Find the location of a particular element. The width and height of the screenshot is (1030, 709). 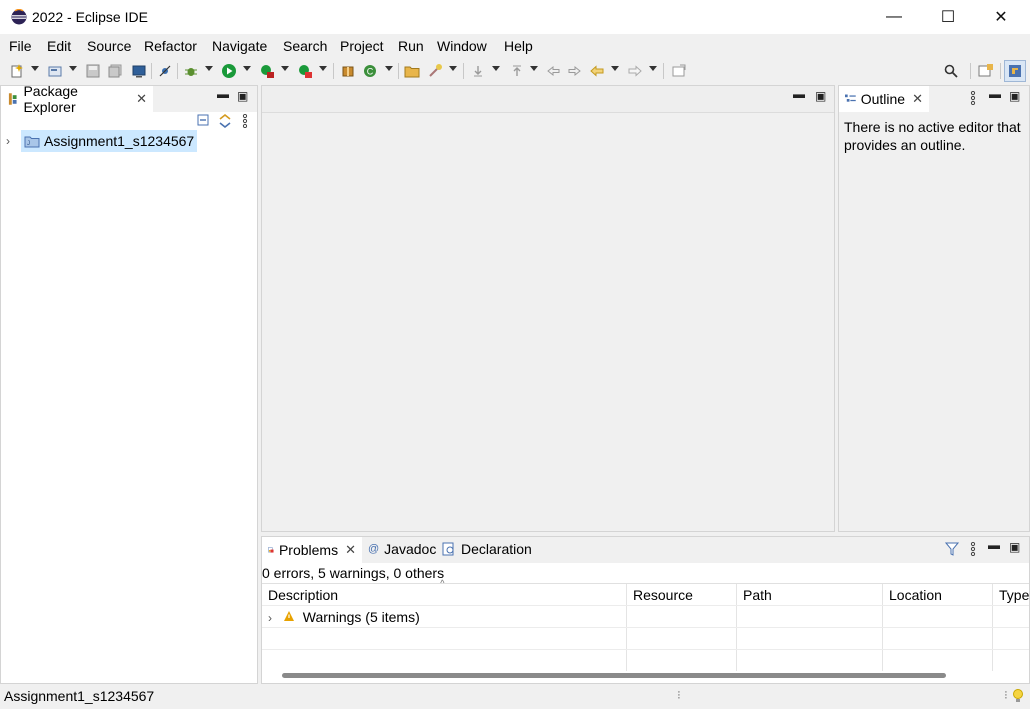

type-cell is located at coordinates (1010, 616).